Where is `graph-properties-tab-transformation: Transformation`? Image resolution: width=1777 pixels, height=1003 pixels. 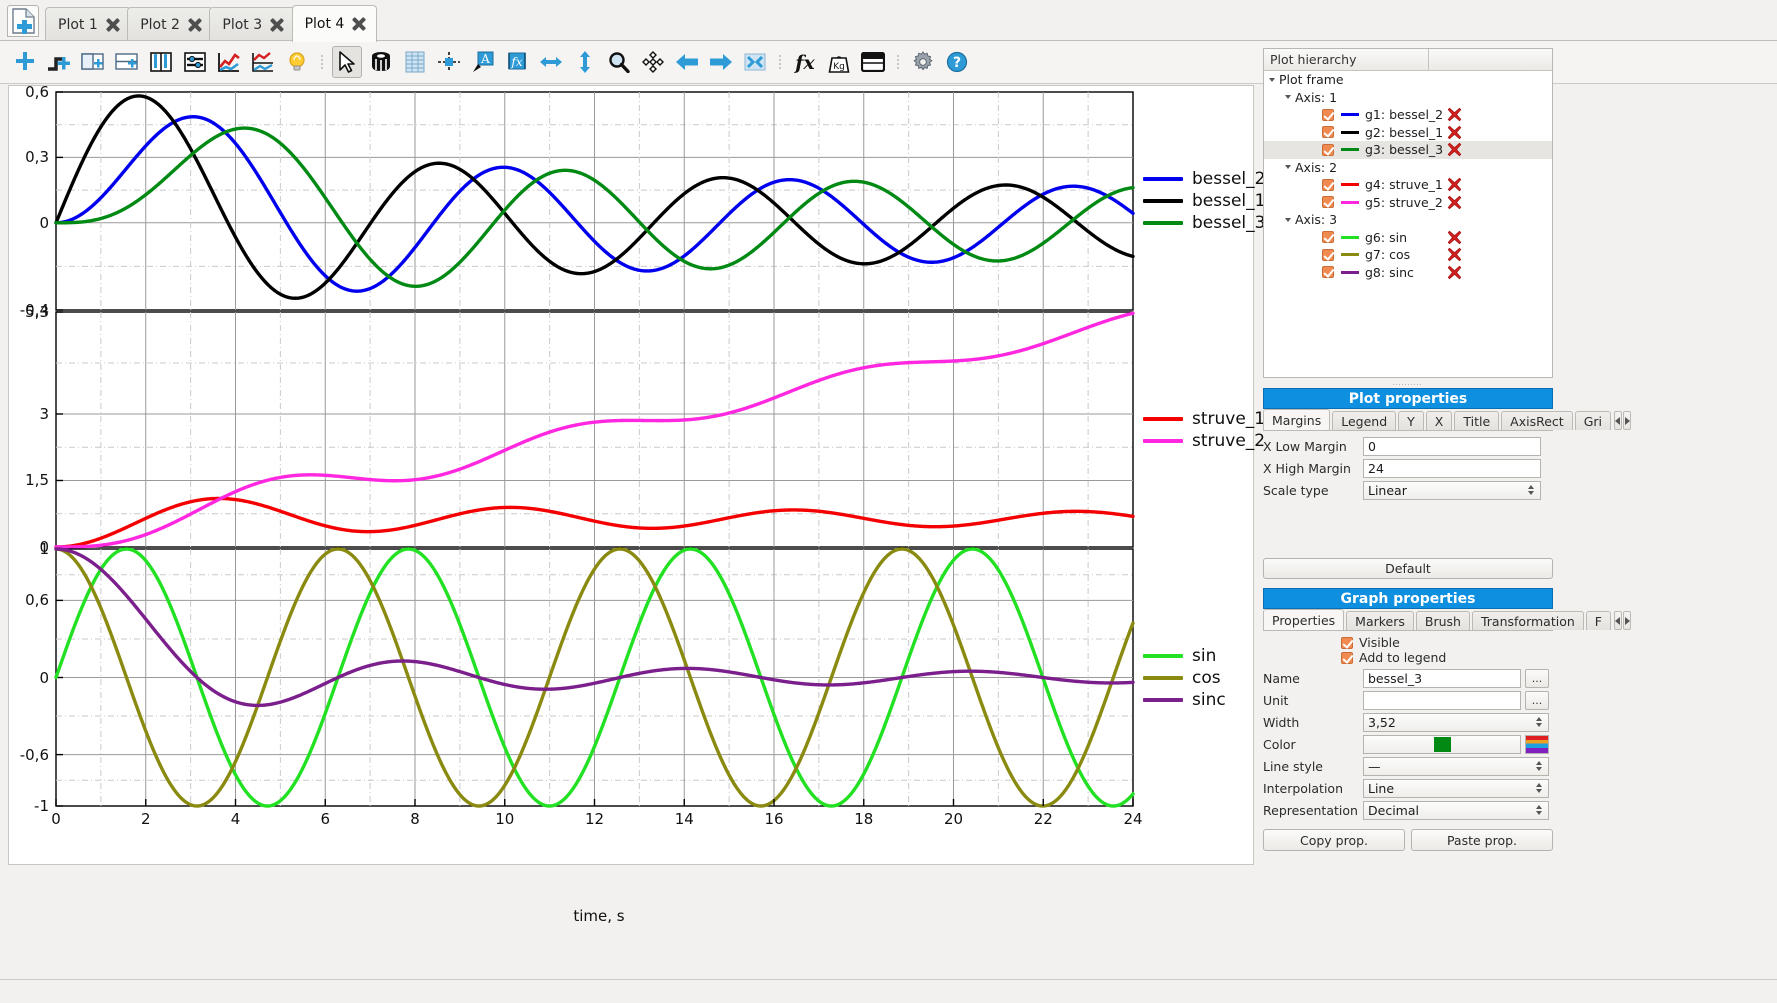 graph-properties-tab-transformation: Transformation is located at coordinates (1527, 620).